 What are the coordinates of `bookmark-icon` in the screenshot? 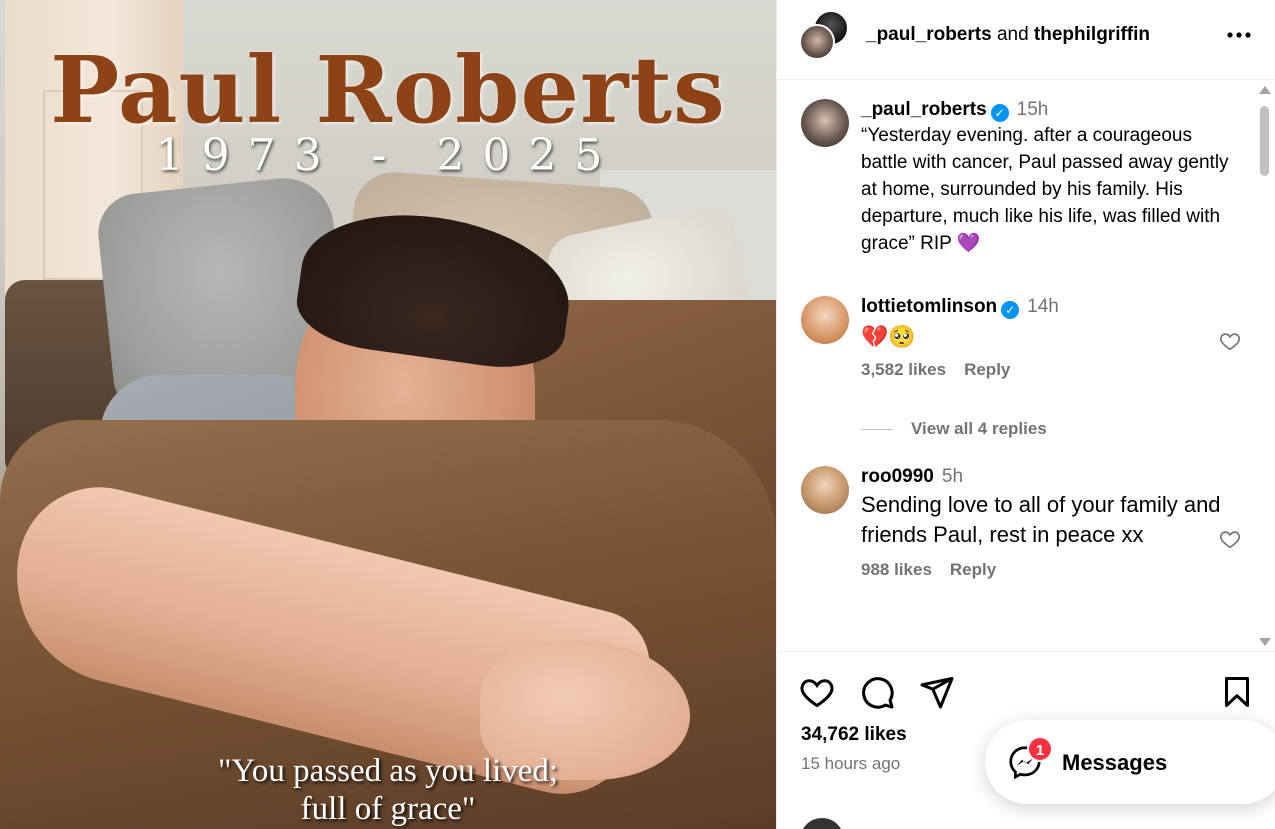 It's located at (1237, 692).